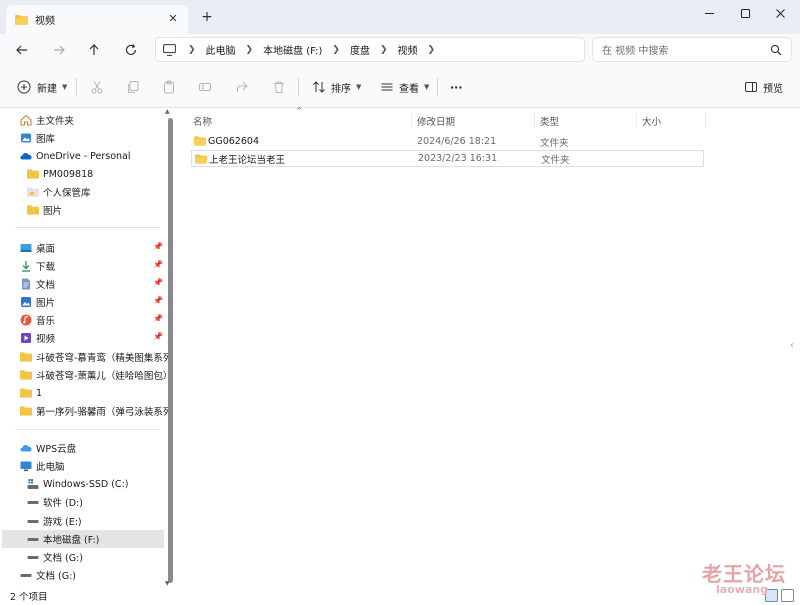 The image size is (800, 605). Describe the element at coordinates (133, 87) in the screenshot. I see `copy-button` at that location.